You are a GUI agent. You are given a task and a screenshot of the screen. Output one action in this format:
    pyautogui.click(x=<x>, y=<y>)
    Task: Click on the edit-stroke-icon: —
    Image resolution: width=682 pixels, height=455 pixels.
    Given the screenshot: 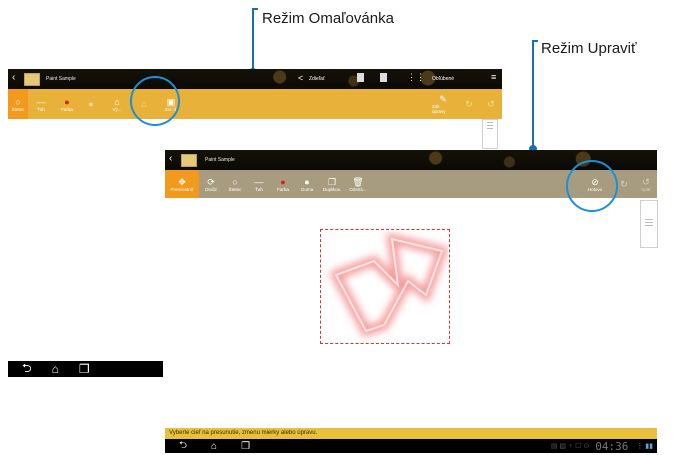 What is the action you would take?
    pyautogui.click(x=259, y=181)
    